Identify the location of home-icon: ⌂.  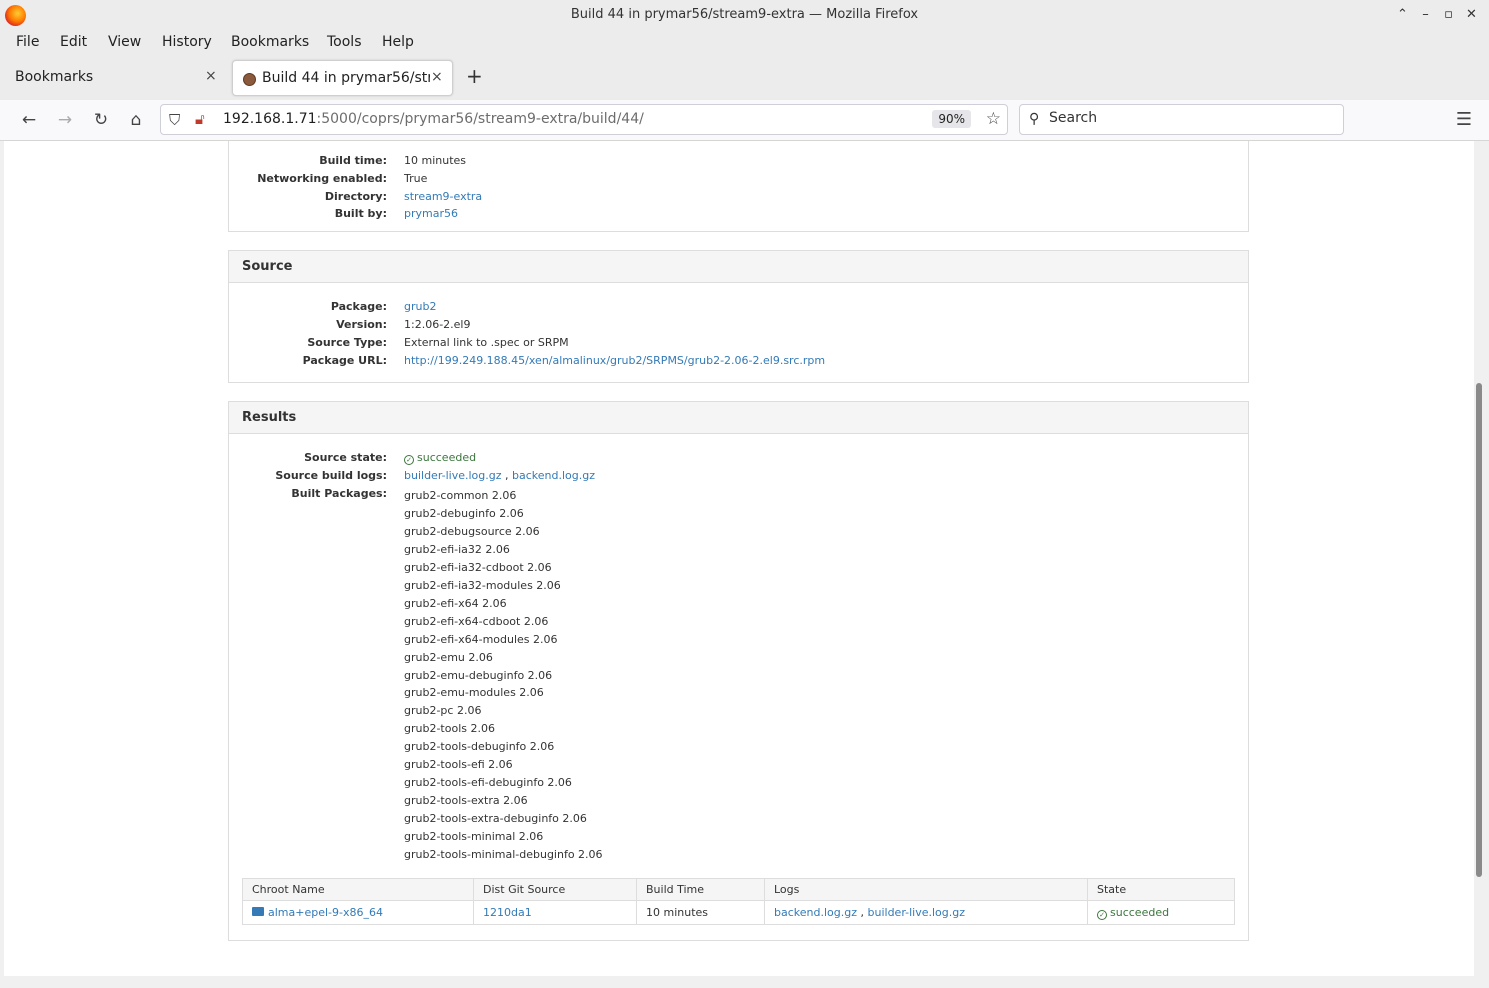
(136, 120).